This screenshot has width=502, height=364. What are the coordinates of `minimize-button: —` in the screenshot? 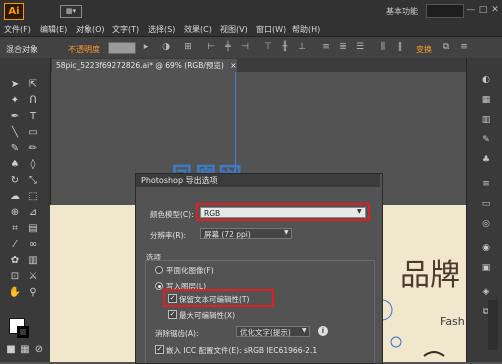 It's located at (471, 10).